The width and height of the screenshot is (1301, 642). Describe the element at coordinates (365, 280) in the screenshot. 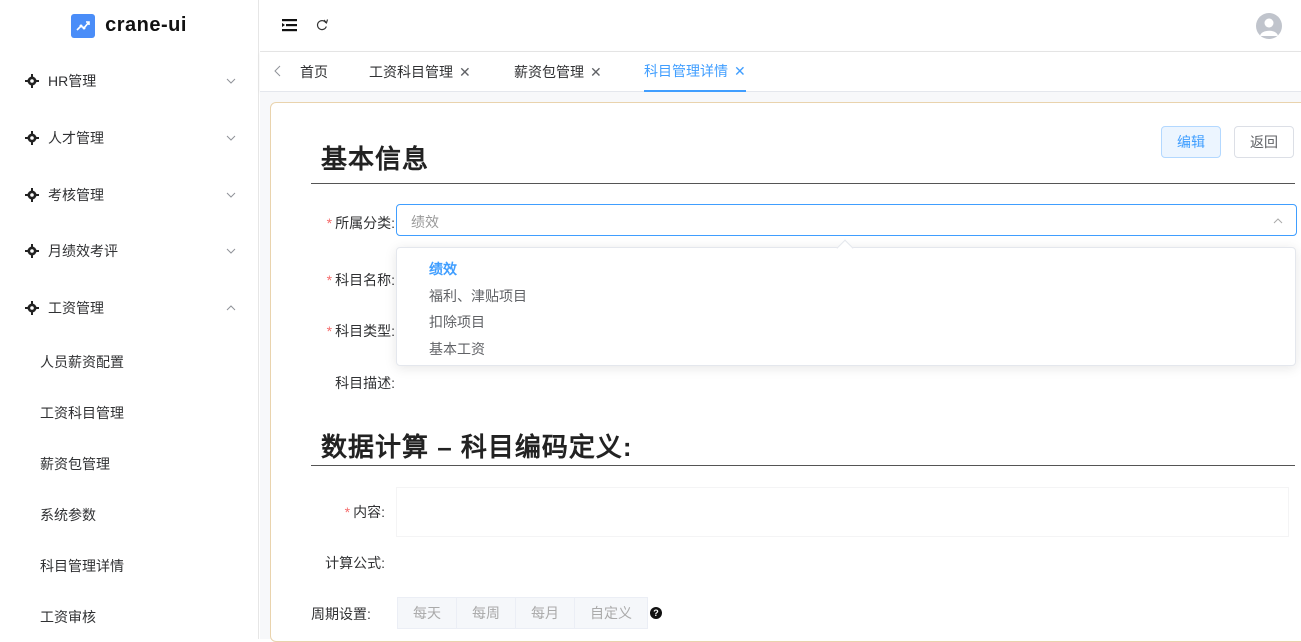

I see `label-text: 科目名称:` at that location.